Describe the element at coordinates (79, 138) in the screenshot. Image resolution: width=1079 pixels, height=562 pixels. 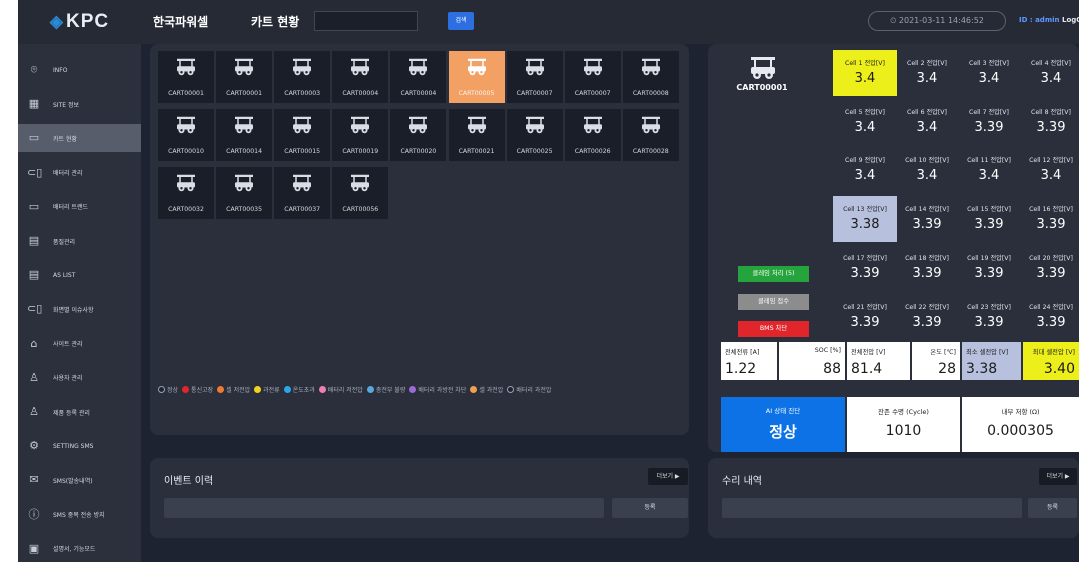
I see `sidebar-item: ▭ 카트 현황` at that location.